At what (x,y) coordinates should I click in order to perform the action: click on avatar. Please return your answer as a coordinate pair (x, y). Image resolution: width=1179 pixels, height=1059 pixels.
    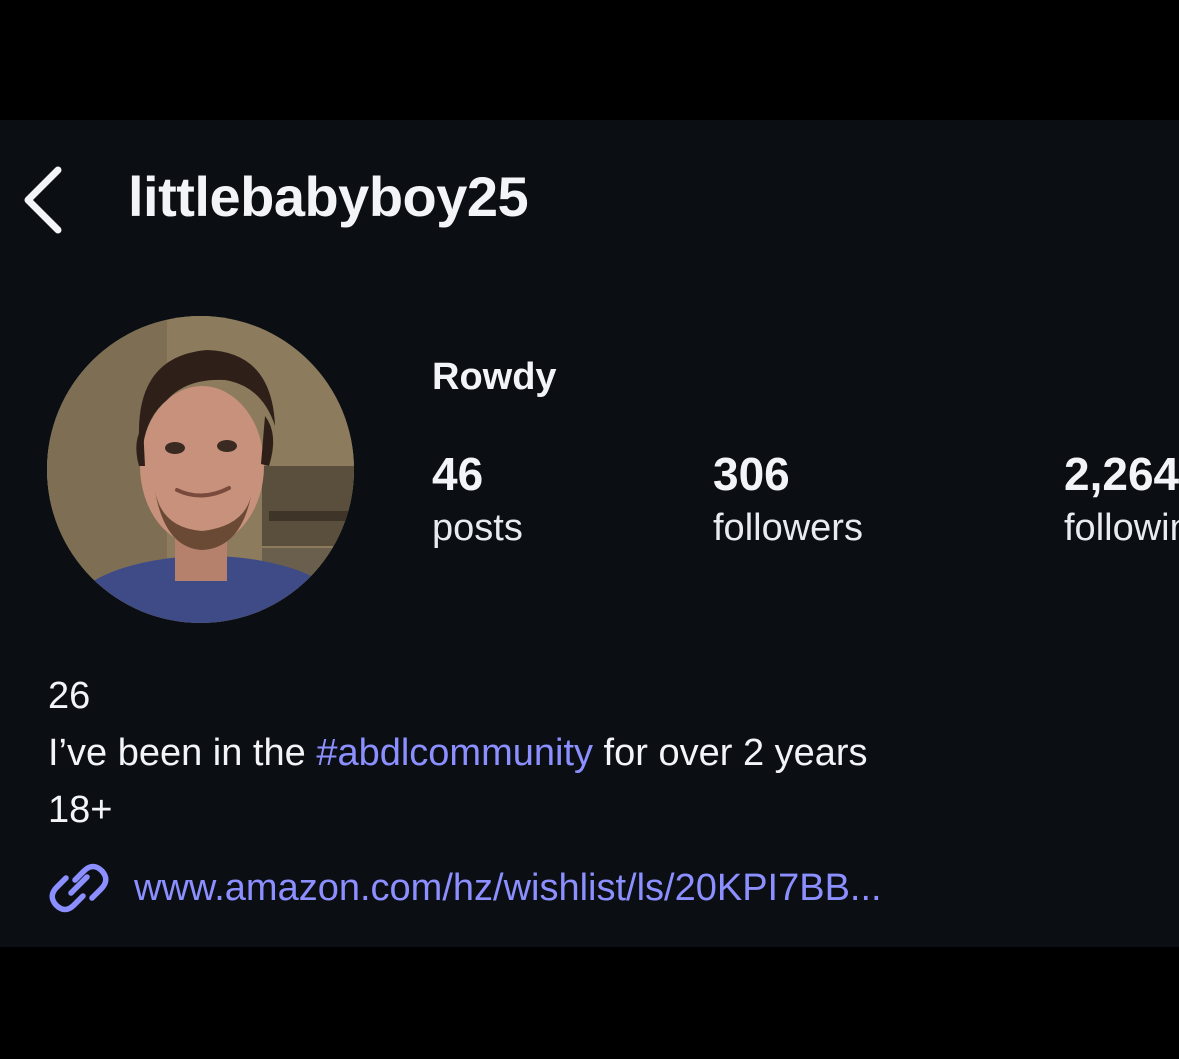
    Looking at the image, I should click on (200, 469).